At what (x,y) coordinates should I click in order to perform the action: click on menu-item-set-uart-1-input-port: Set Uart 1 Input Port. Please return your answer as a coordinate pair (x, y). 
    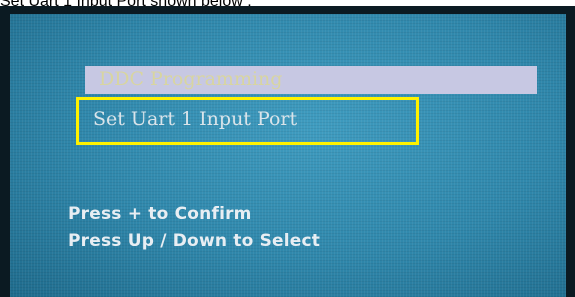
    Looking at the image, I should click on (247, 121).